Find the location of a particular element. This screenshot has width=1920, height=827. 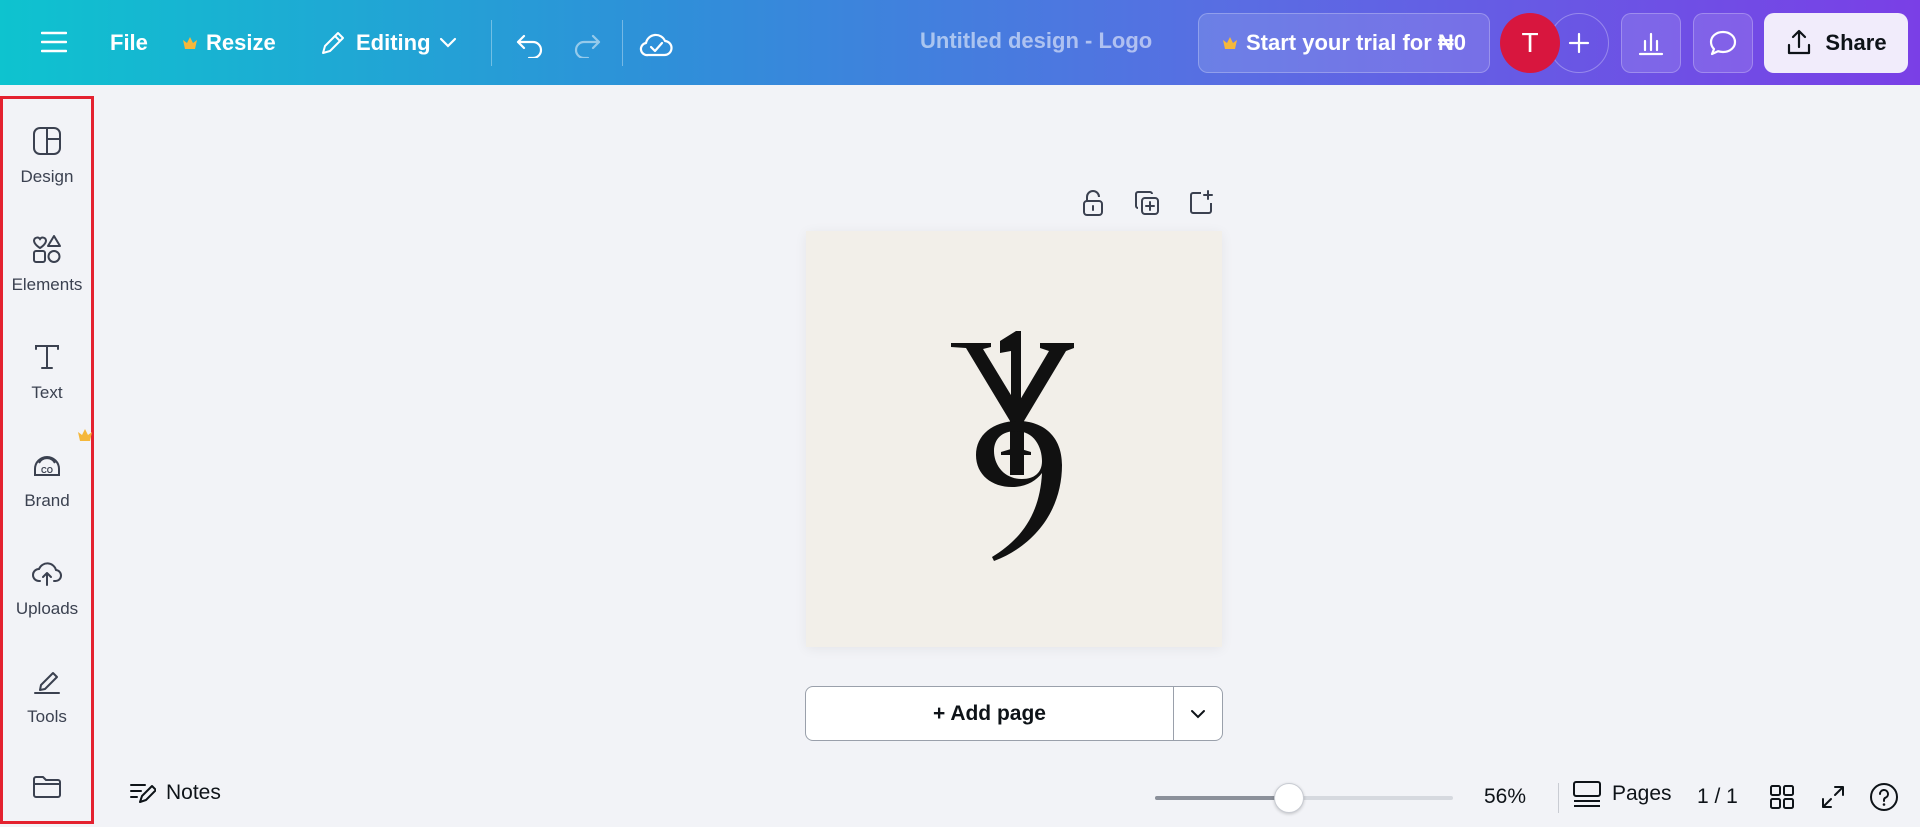

notes-button: Notes is located at coordinates (174, 793).